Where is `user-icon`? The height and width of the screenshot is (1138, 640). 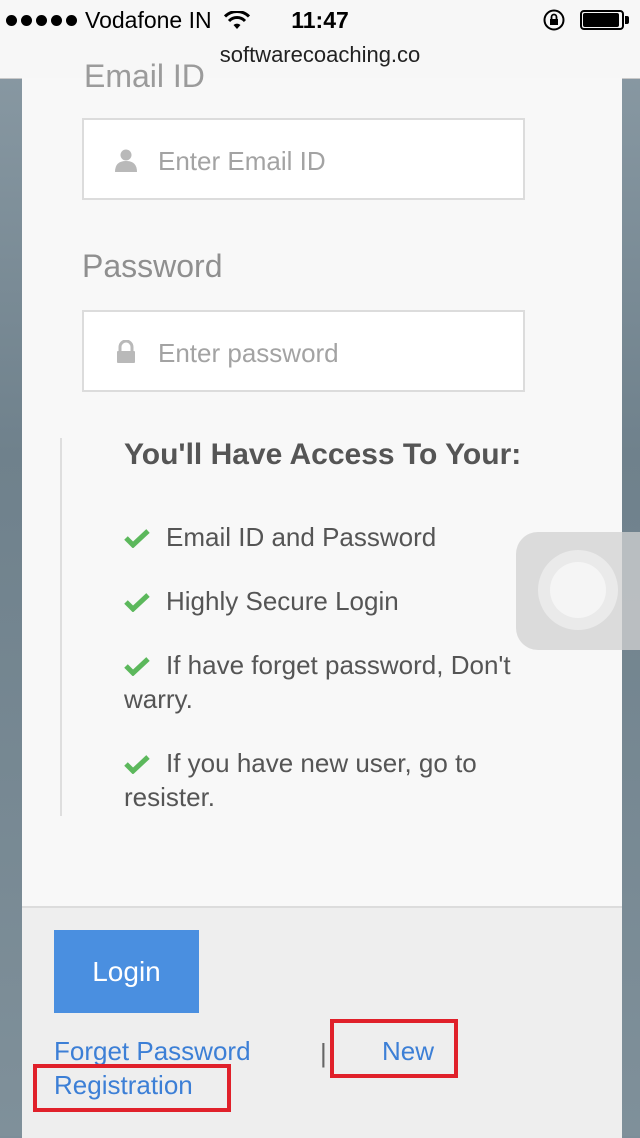
user-icon is located at coordinates (126, 160).